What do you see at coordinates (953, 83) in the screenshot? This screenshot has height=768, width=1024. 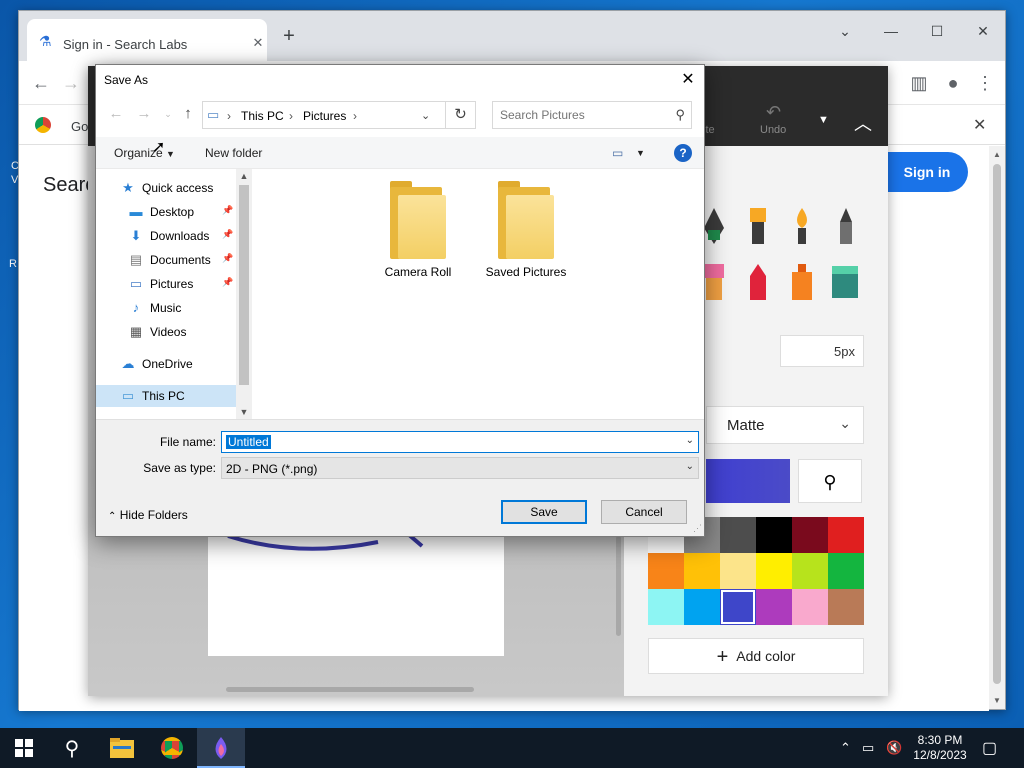 I see `profile-icon: ●` at bounding box center [953, 83].